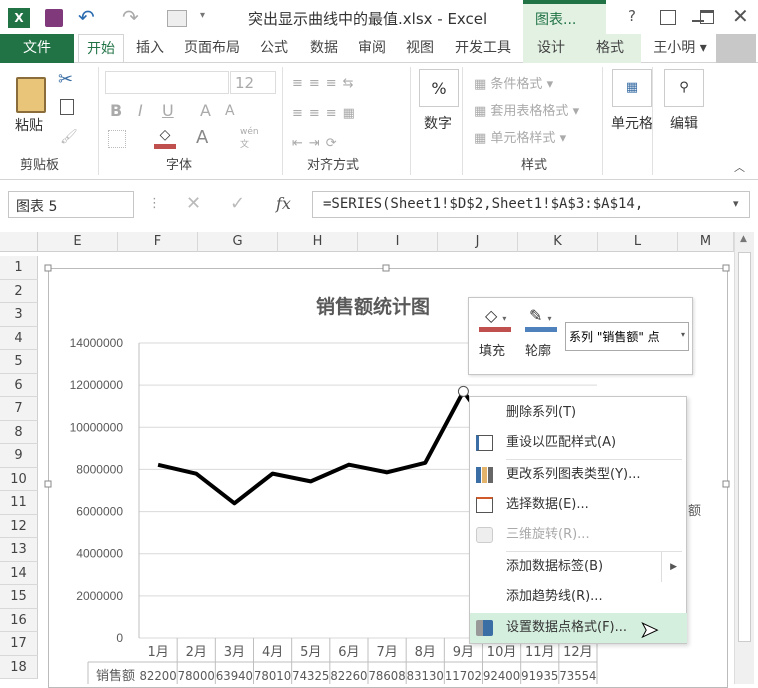 The height and width of the screenshot is (688, 758). I want to click on data-table-cell: 78608, so click(387, 676).